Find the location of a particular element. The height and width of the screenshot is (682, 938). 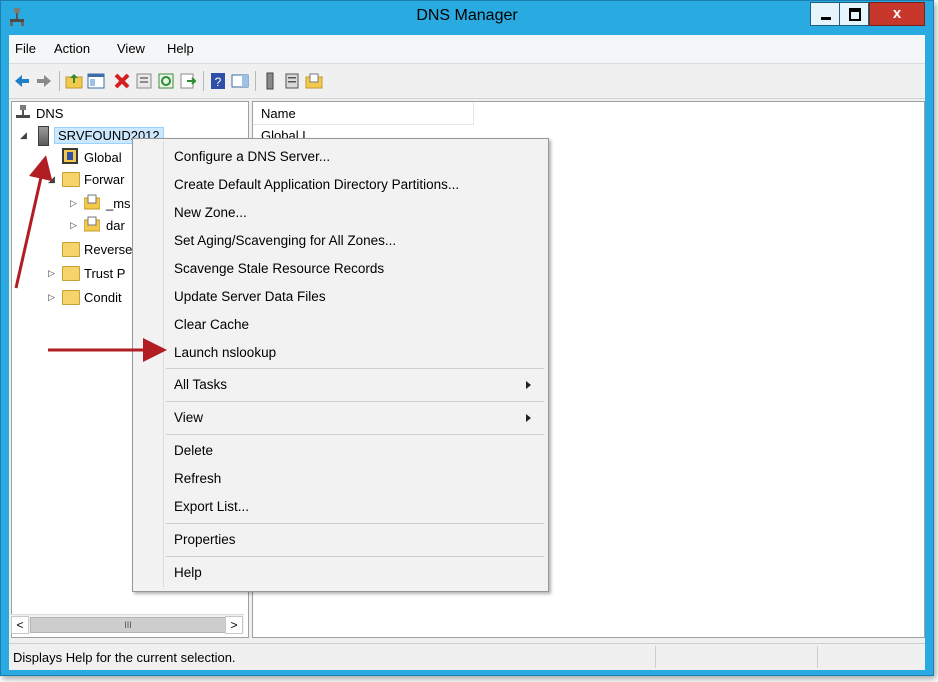

export-list-icon is located at coordinates (188, 81).